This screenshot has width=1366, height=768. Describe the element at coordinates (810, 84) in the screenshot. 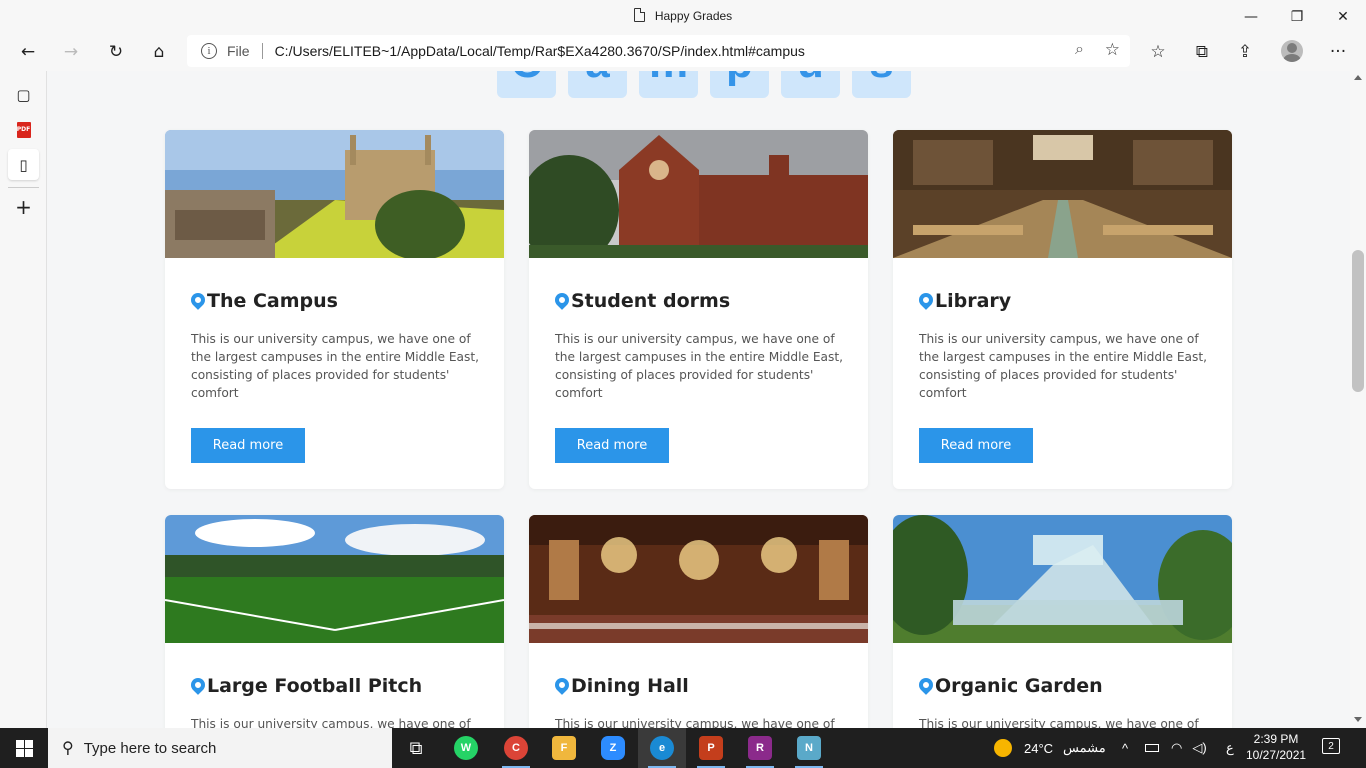

I see `heading-letter: u` at that location.